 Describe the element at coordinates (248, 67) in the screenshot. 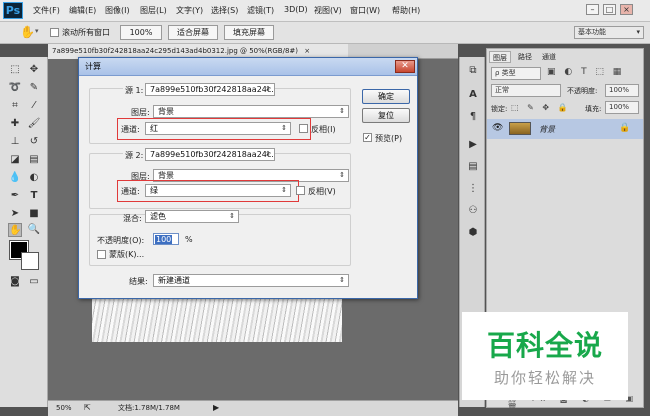

I see `dialog-title-bar: 计算` at that location.